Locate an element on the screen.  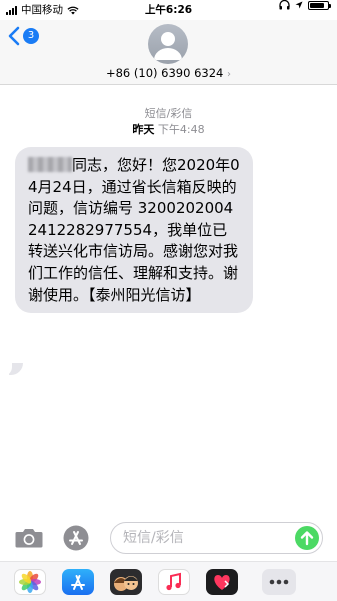
headphones-icon is located at coordinates (284, 5).